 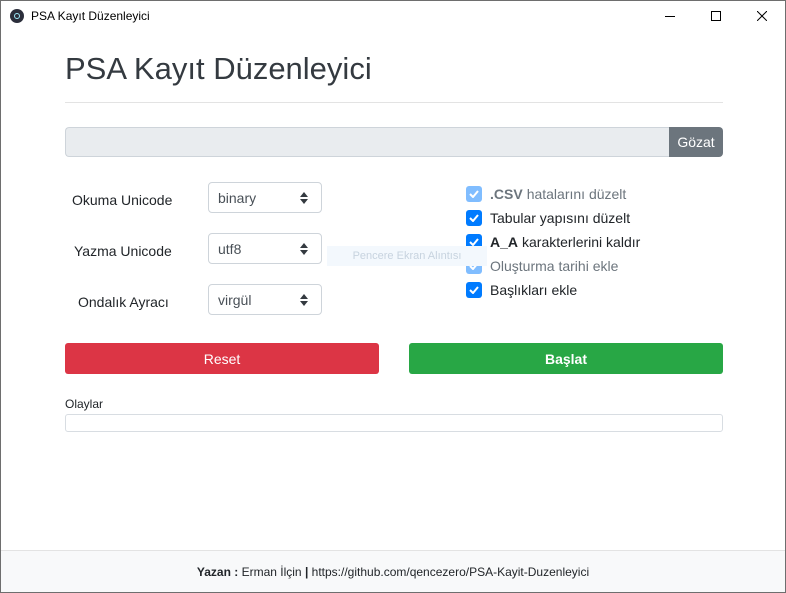 I want to click on check-fix-csv: .CSV hatalarını düzelt, so click(x=546, y=194).